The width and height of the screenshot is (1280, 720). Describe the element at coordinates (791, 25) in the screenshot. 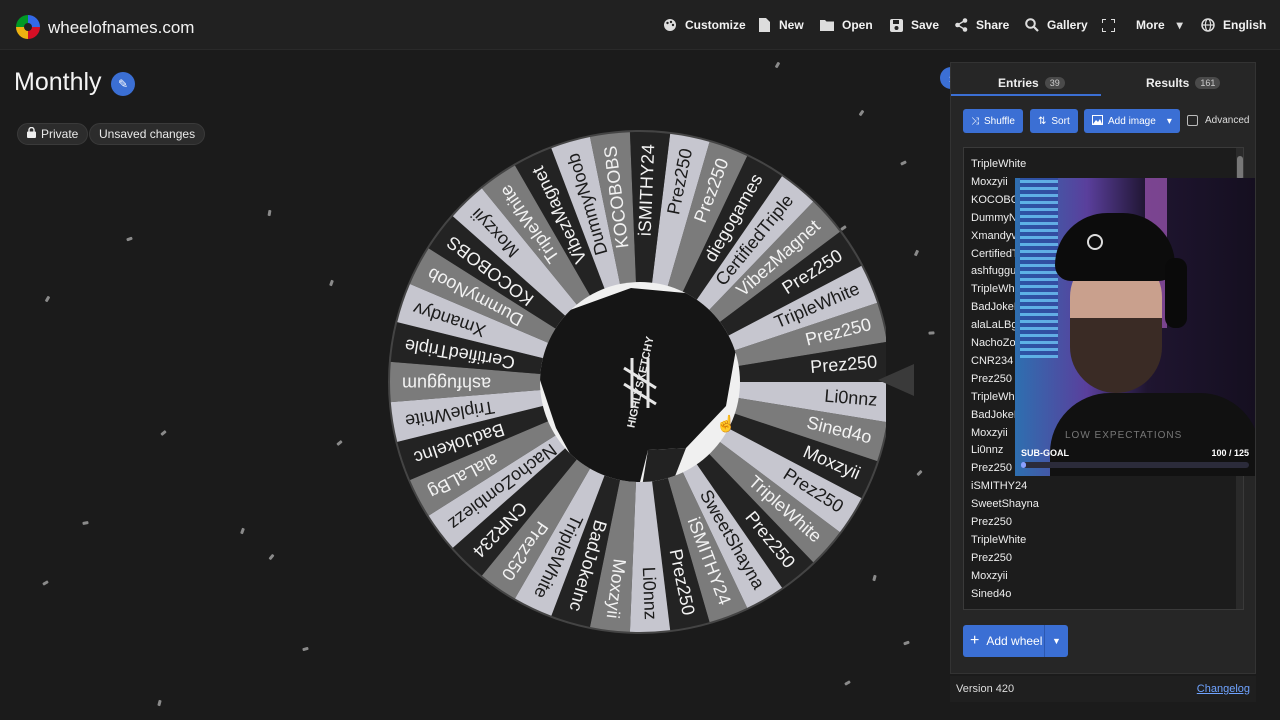

I see `nav-new-label: New` at that location.